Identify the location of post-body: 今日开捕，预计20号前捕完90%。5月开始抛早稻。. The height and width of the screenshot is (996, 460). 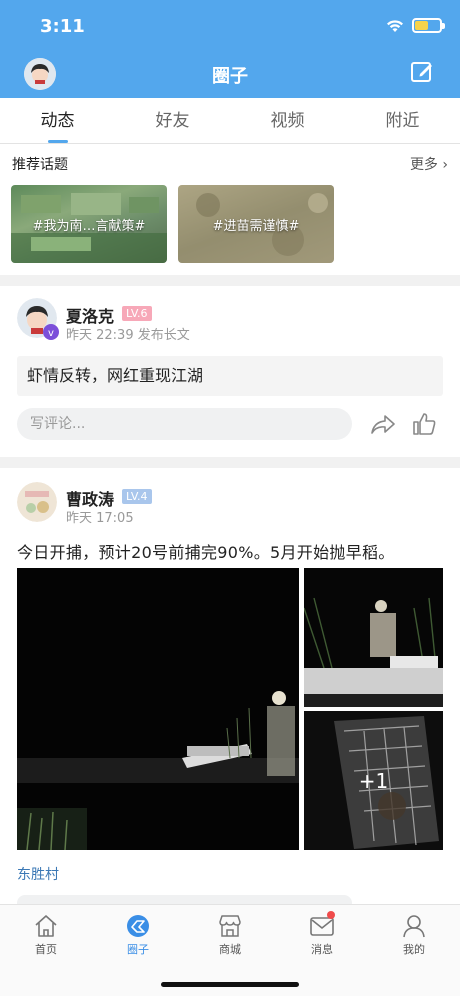
(206, 552).